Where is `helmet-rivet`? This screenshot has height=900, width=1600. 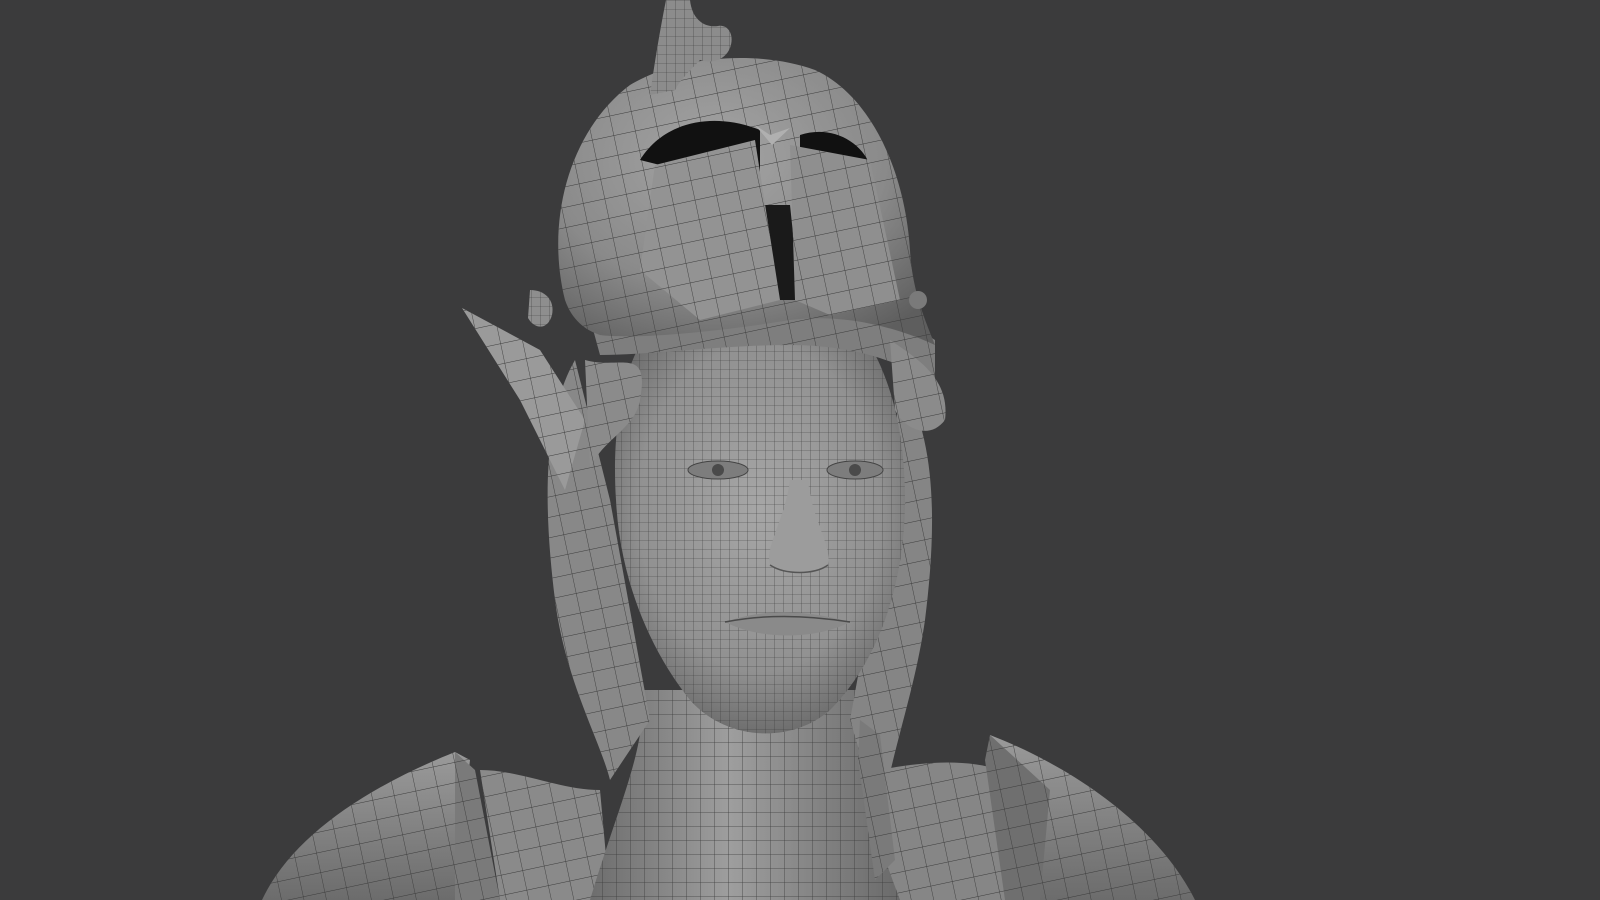 helmet-rivet is located at coordinates (918, 300).